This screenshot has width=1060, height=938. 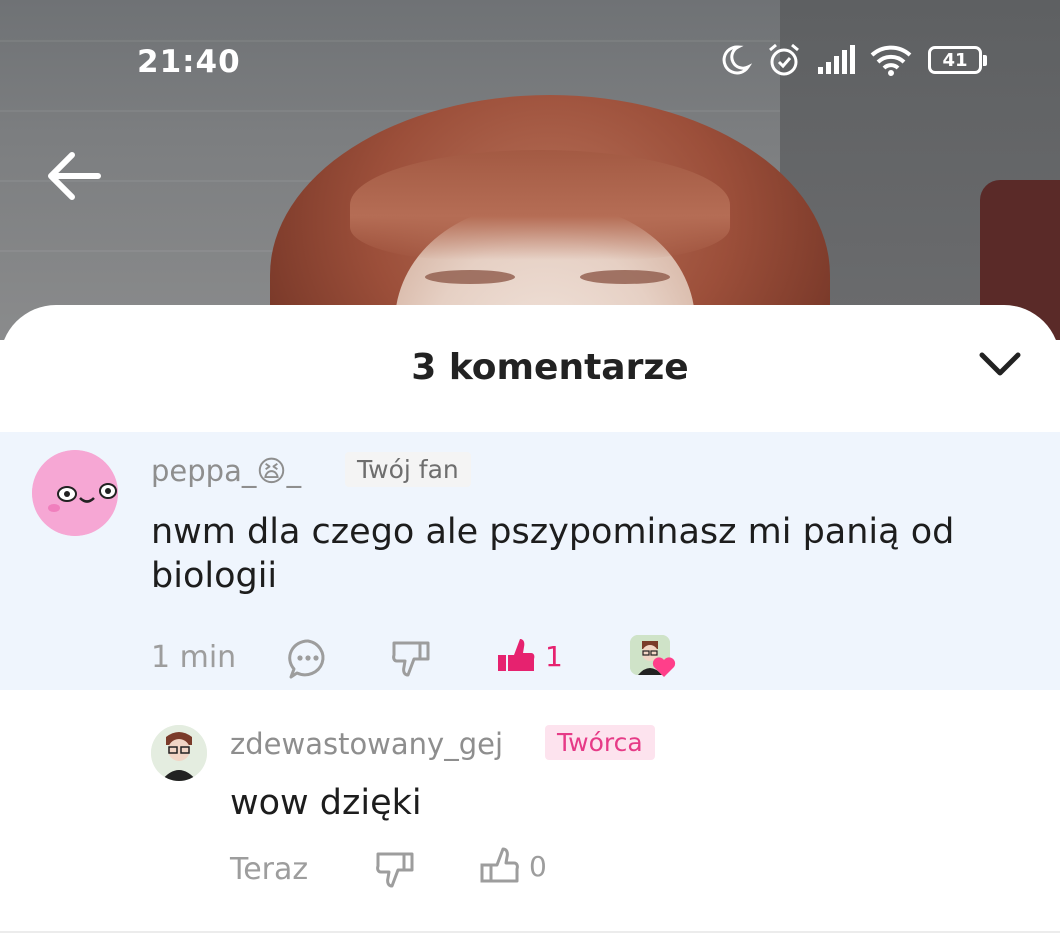 What do you see at coordinates (737, 60) in the screenshot?
I see `moon-icon` at bounding box center [737, 60].